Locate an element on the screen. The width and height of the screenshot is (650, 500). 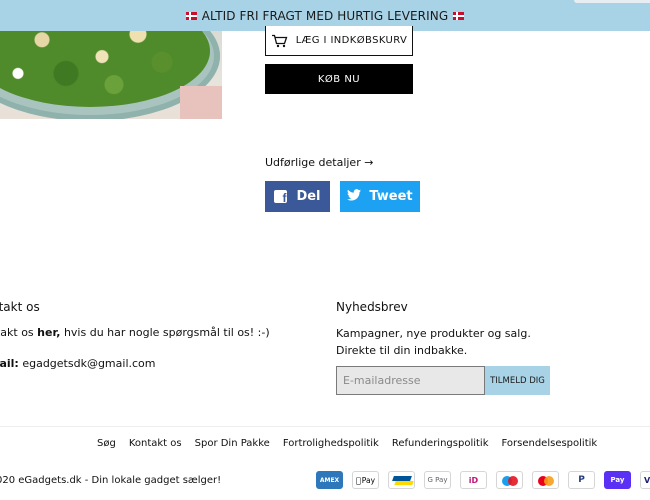
product-image is located at coordinates (111, 75).